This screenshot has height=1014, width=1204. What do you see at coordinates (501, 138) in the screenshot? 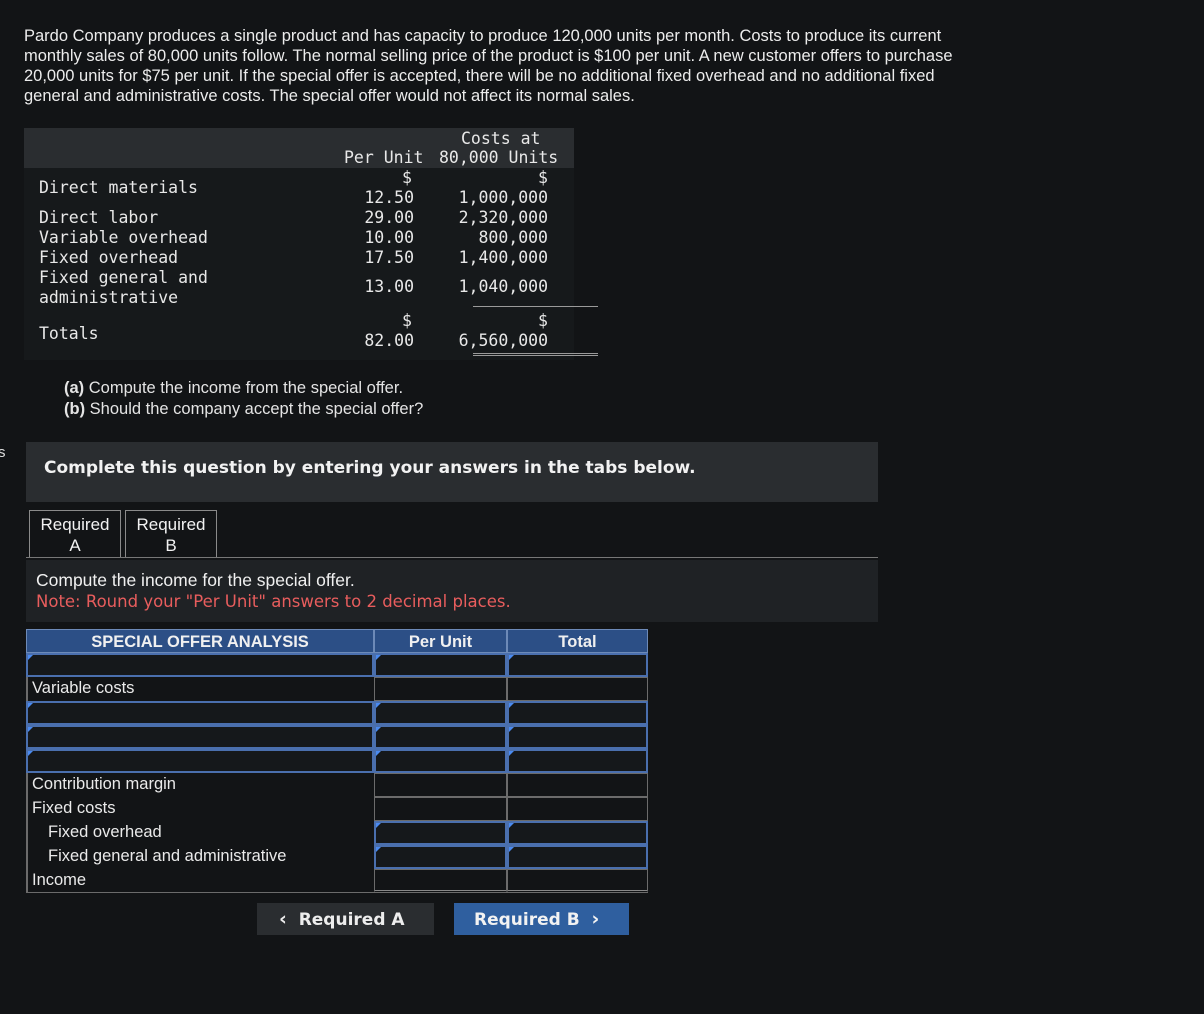
I see `header-costs-line1: Costs at` at bounding box center [501, 138].